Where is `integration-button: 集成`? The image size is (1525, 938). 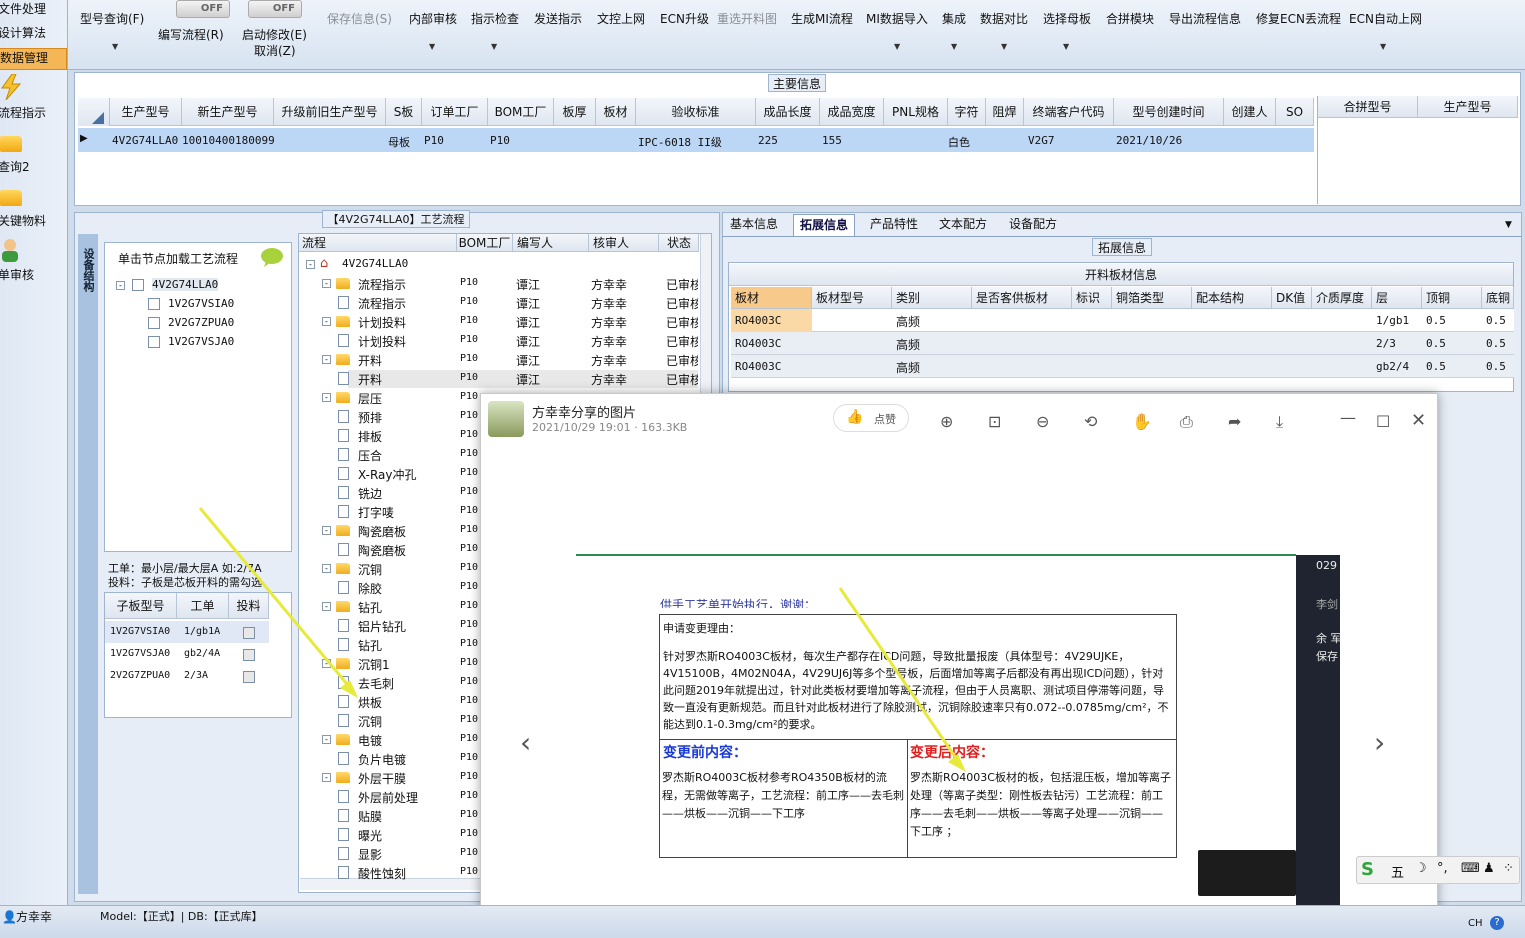 integration-button: 集成 is located at coordinates (954, 18).